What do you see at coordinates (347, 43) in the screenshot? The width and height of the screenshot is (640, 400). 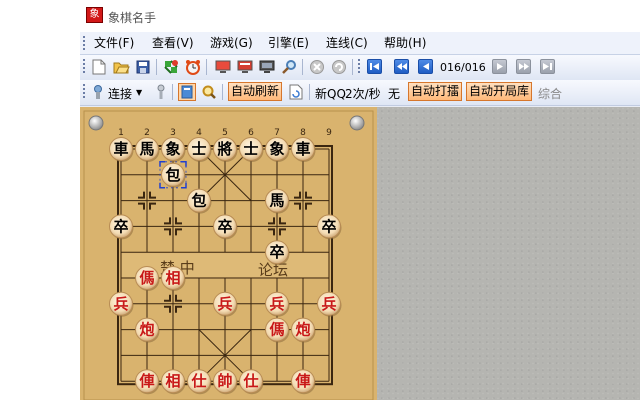 I see `menu-connect: 连线(C)` at bounding box center [347, 43].